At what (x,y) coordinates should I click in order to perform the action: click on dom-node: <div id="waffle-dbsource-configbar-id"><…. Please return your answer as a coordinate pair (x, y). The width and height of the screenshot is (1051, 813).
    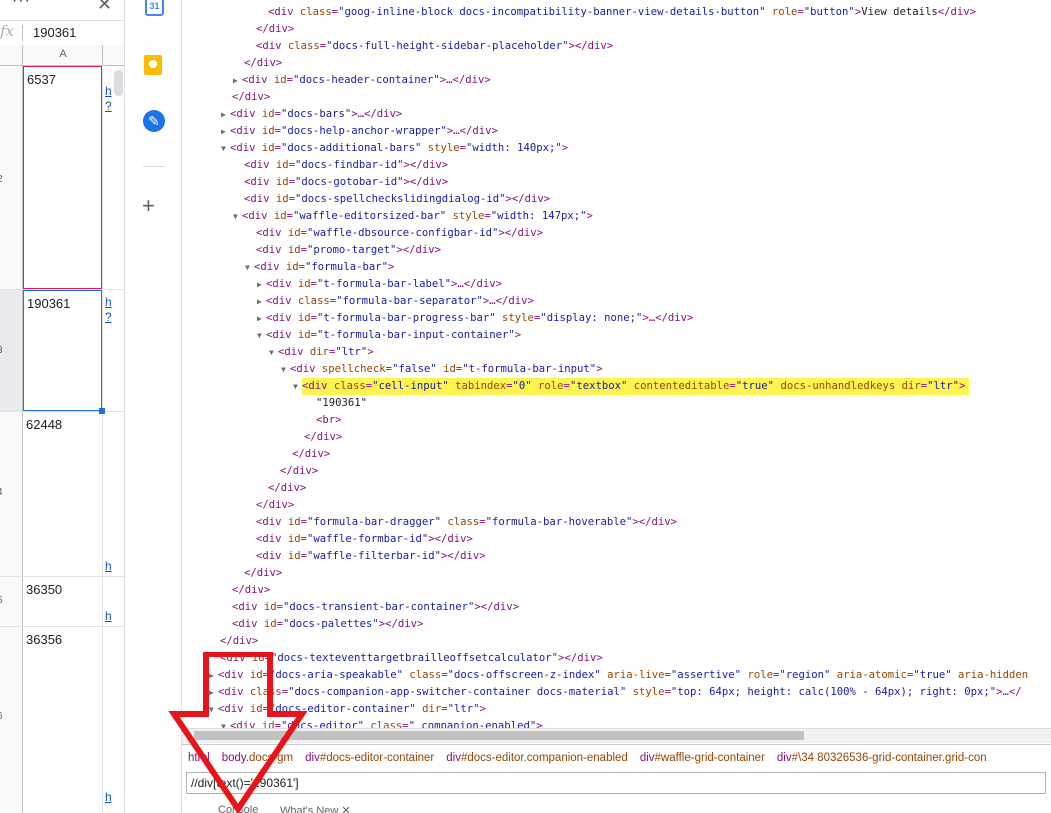
    Looking at the image, I should click on (362, 233).